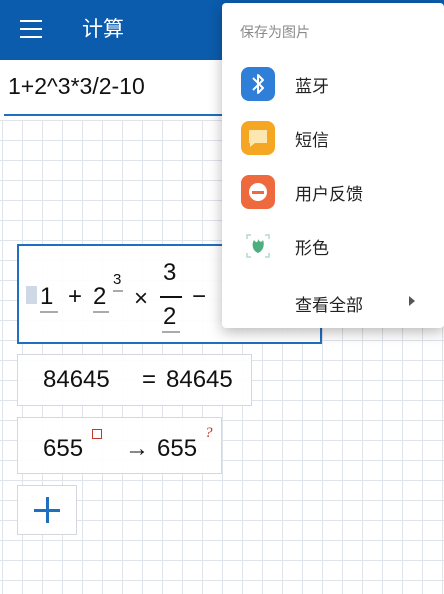 The height and width of the screenshot is (594, 444). What do you see at coordinates (97, 434) in the screenshot?
I see `placeholder-box` at bounding box center [97, 434].